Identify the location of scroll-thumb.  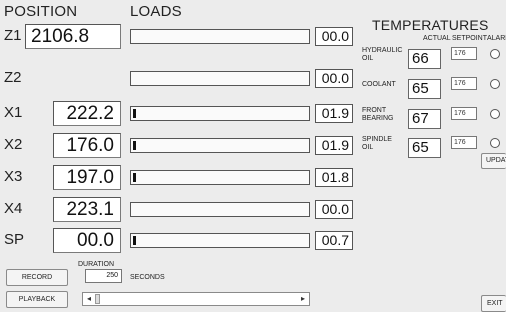
(97, 299).